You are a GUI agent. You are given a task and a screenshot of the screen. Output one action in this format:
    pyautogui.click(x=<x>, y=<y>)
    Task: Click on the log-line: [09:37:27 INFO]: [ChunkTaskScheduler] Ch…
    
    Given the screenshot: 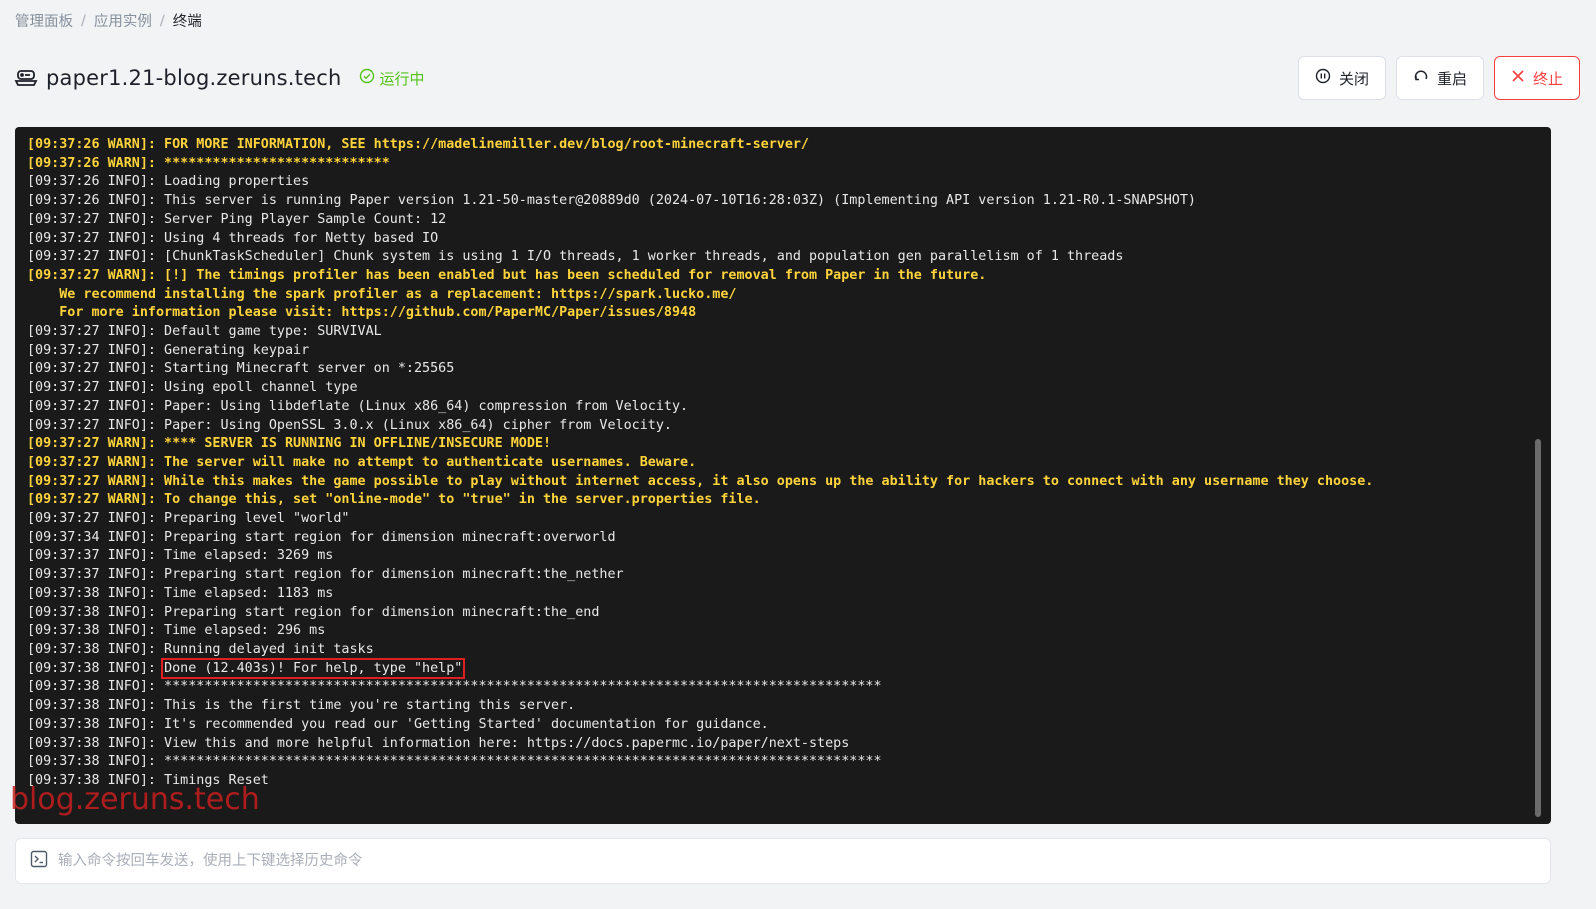 What is the action you would take?
    pyautogui.click(x=783, y=257)
    